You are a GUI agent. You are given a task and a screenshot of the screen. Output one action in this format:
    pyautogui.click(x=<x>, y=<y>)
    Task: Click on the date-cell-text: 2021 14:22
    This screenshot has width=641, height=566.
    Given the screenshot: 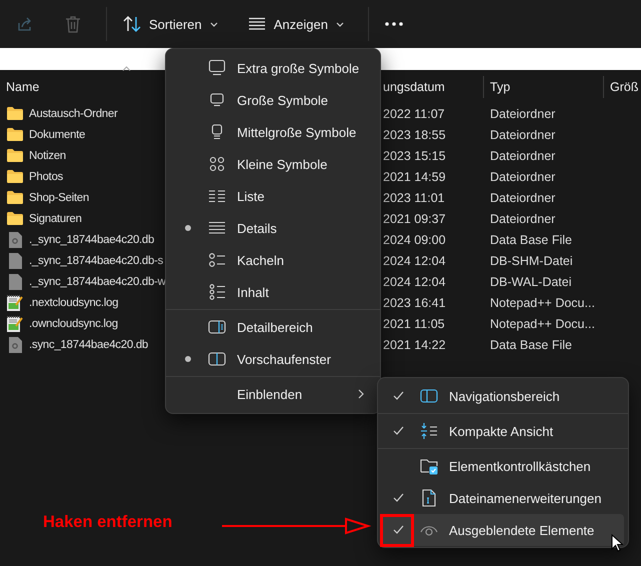 What is the action you would take?
    pyautogui.click(x=414, y=345)
    